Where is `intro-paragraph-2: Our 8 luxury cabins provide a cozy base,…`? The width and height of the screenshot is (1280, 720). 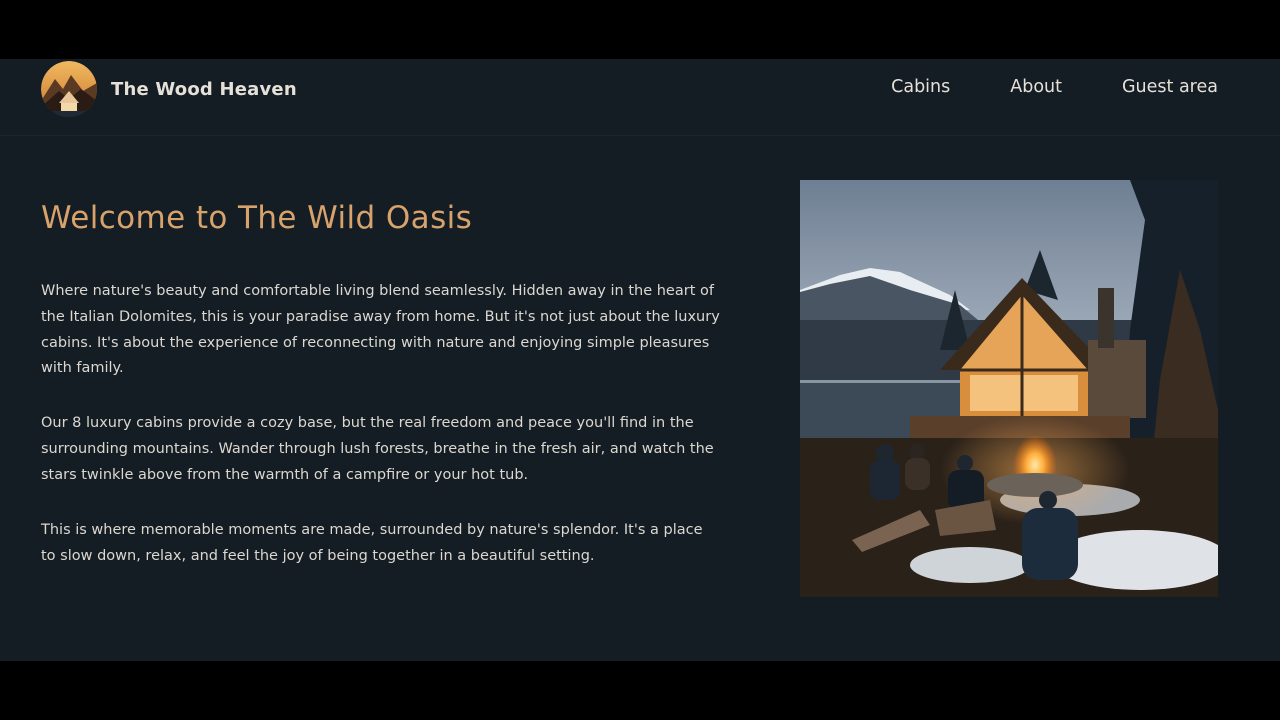
intro-paragraph-2: Our 8 luxury cabins provide a cozy base,… is located at coordinates (377, 449).